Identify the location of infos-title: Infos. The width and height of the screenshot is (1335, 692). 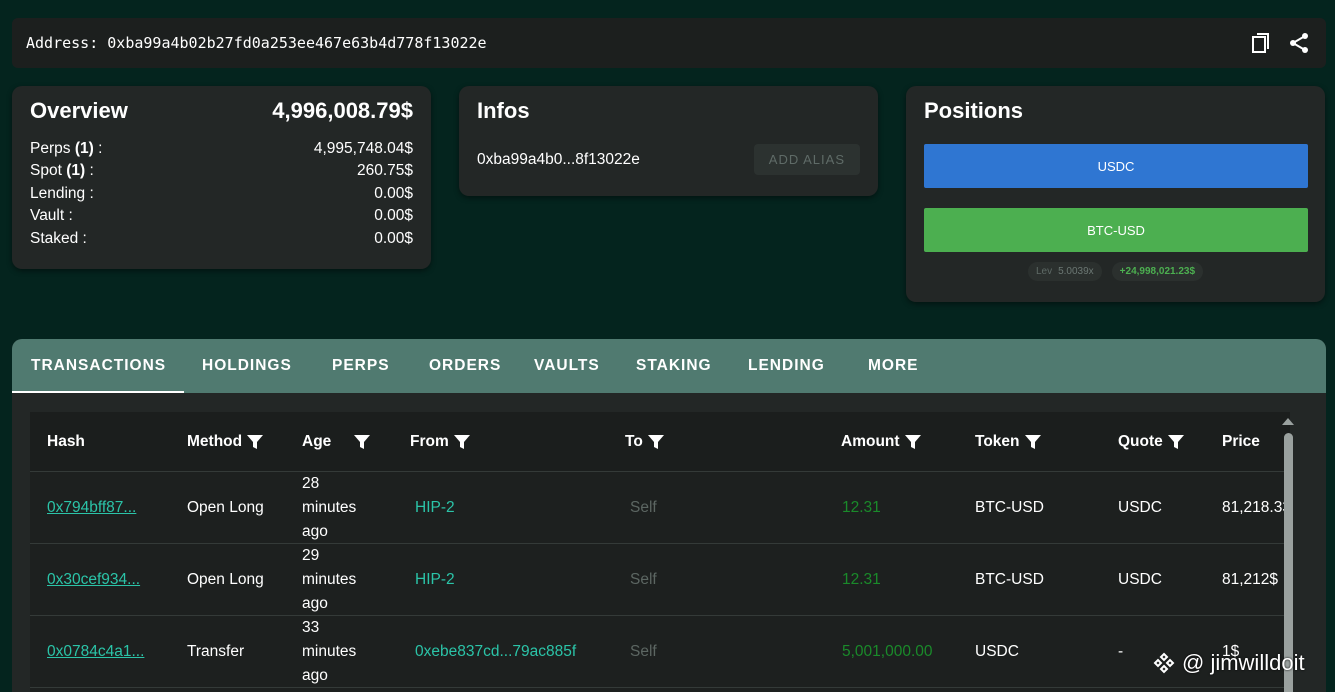
(503, 110).